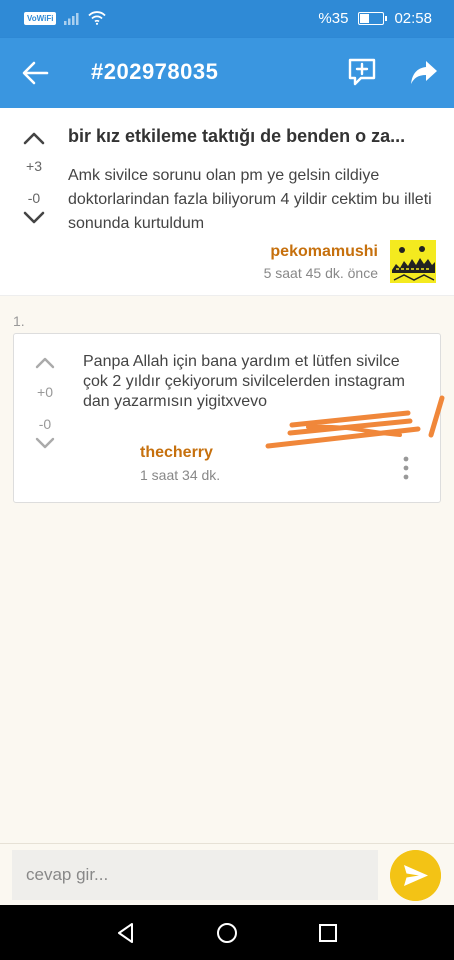 The image size is (454, 960). I want to click on upvote-count: +0, so click(45, 392).